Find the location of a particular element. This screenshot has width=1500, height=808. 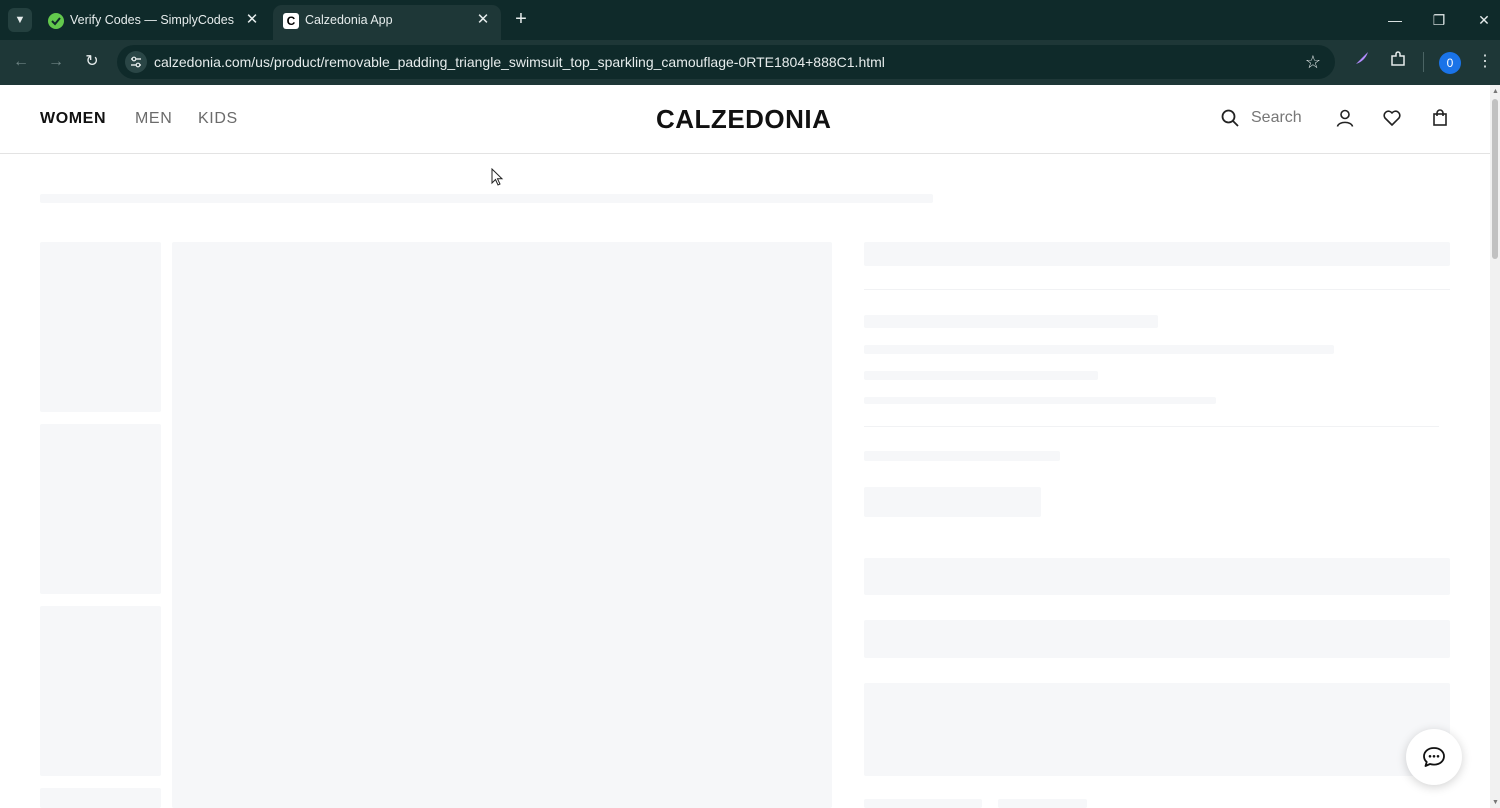

scroll-up-icon: ▲ is located at coordinates (1495, 91).